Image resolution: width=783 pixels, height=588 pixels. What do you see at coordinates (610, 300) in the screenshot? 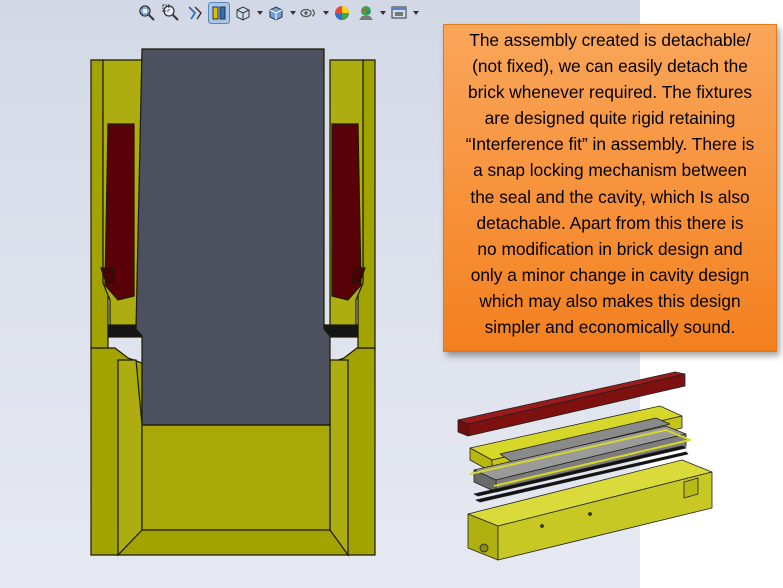
I see `callout-line: which may also makes this design` at bounding box center [610, 300].